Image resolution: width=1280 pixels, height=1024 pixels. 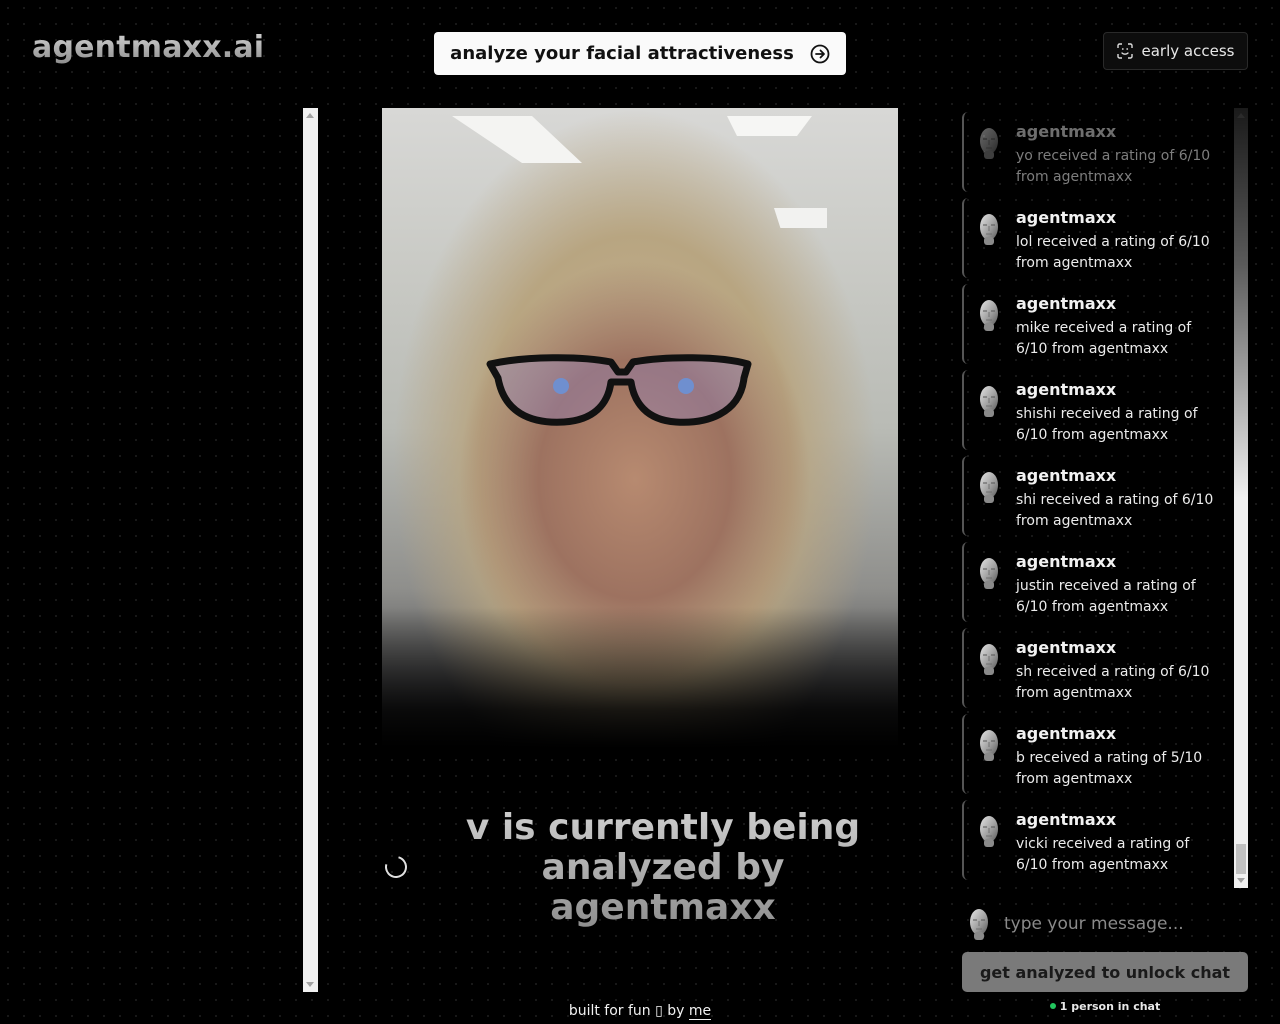 I want to click on left-scrollbar, so click(x=310, y=550).